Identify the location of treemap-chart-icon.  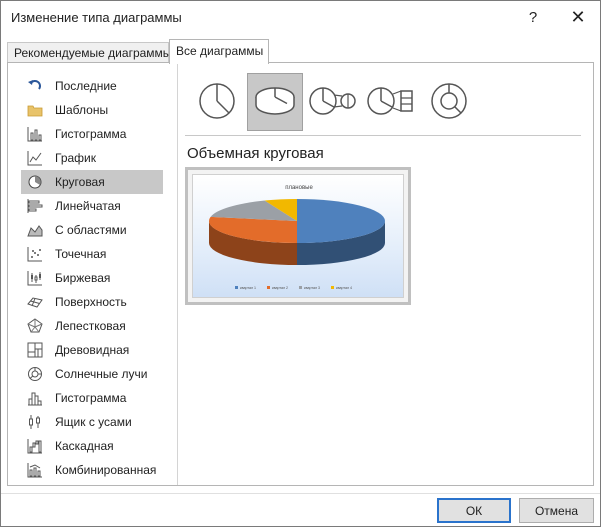
(35, 350).